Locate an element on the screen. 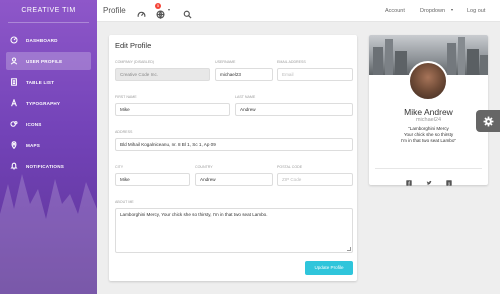 The image size is (500, 294). map-pin-icon is located at coordinates (14, 145).